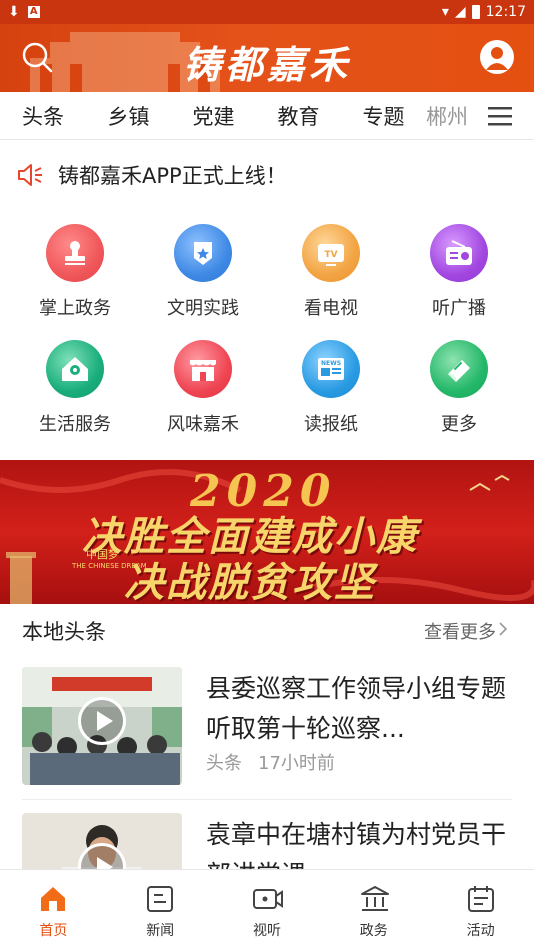 The height and width of the screenshot is (950, 534). I want to click on app-header: 铸都嘉禾, so click(267, 58).